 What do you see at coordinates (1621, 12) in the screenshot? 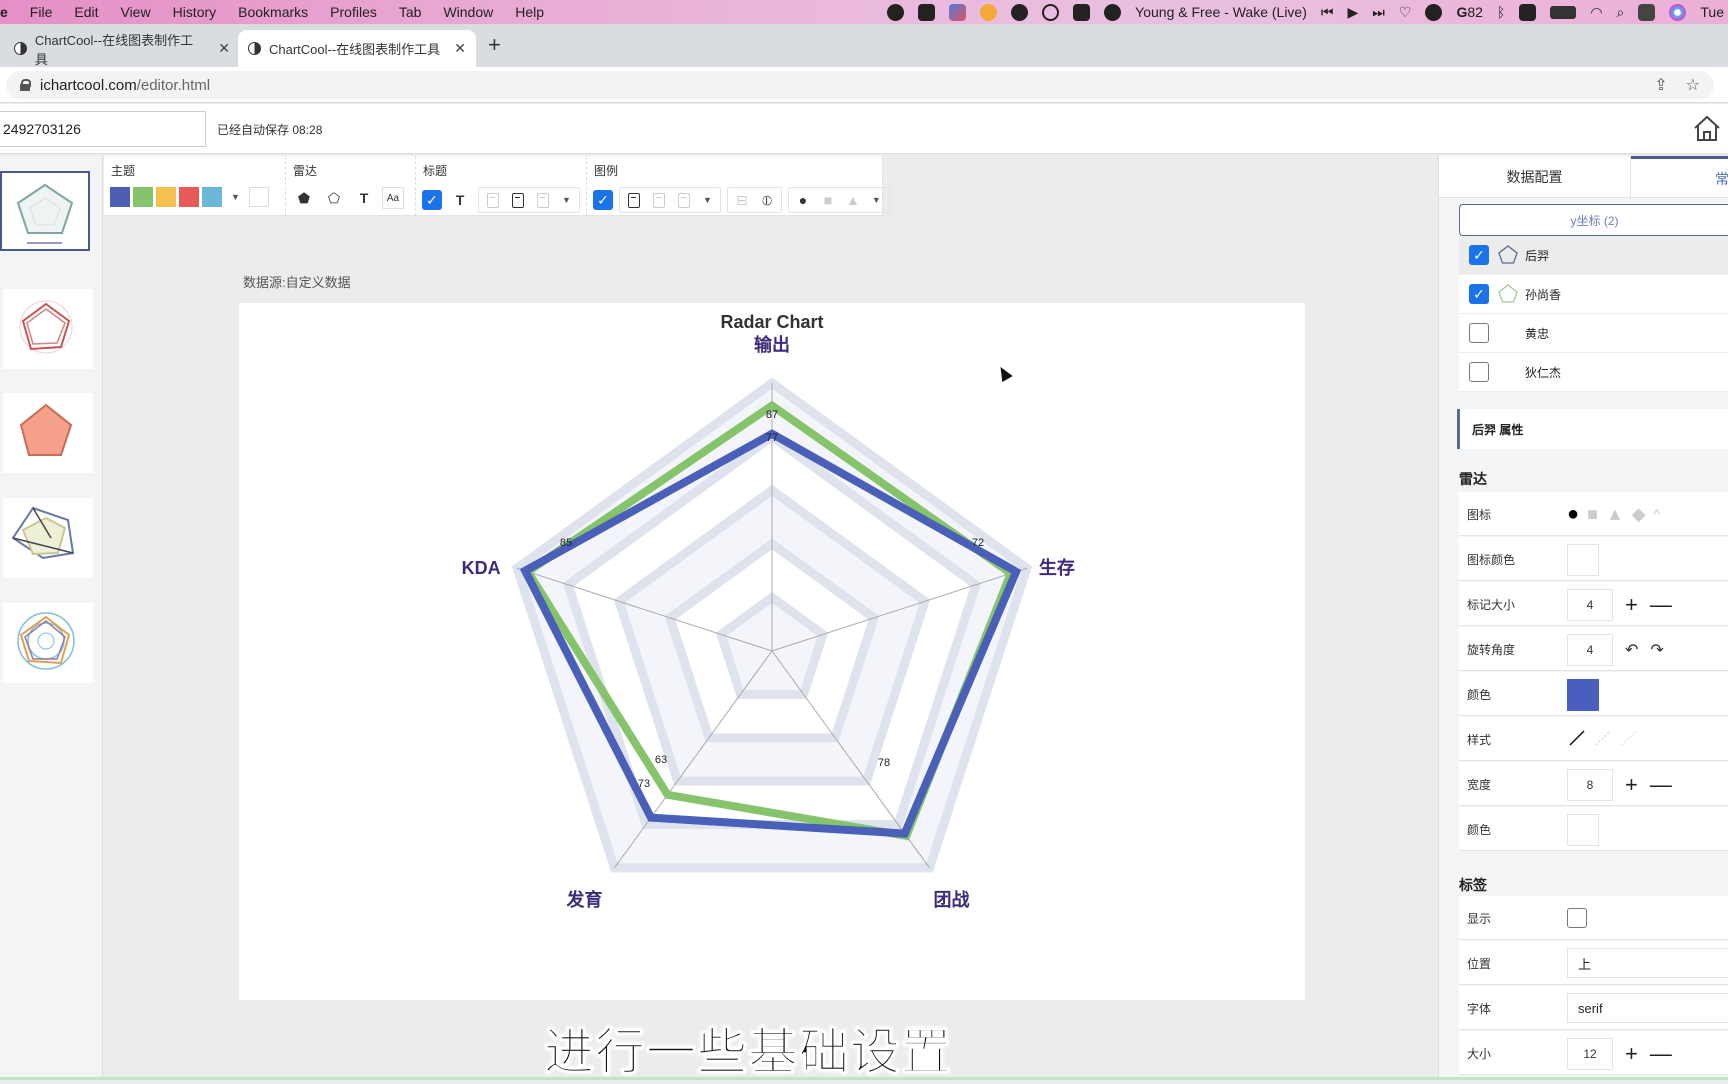
I see `spotlight-search-icon: ⌕` at bounding box center [1621, 12].